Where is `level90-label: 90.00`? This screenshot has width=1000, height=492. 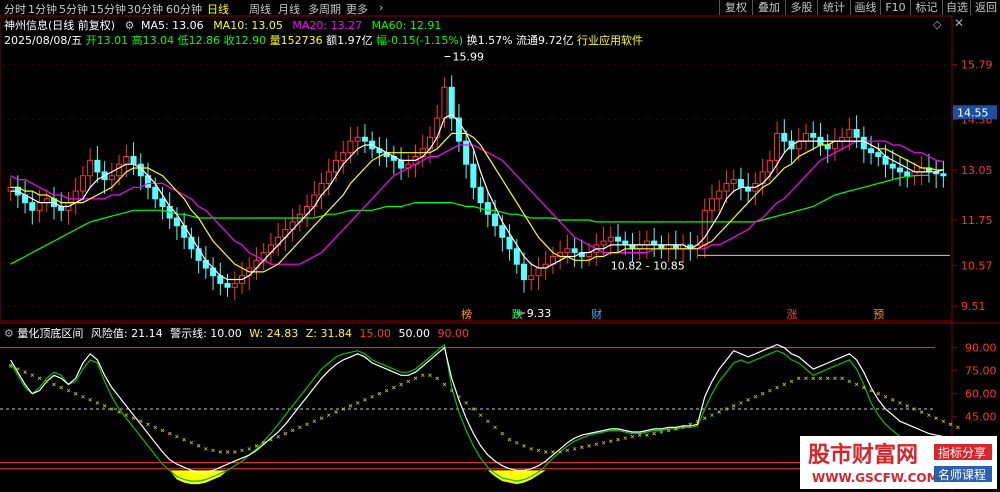 level90-label: 90.00 is located at coordinates (453, 333).